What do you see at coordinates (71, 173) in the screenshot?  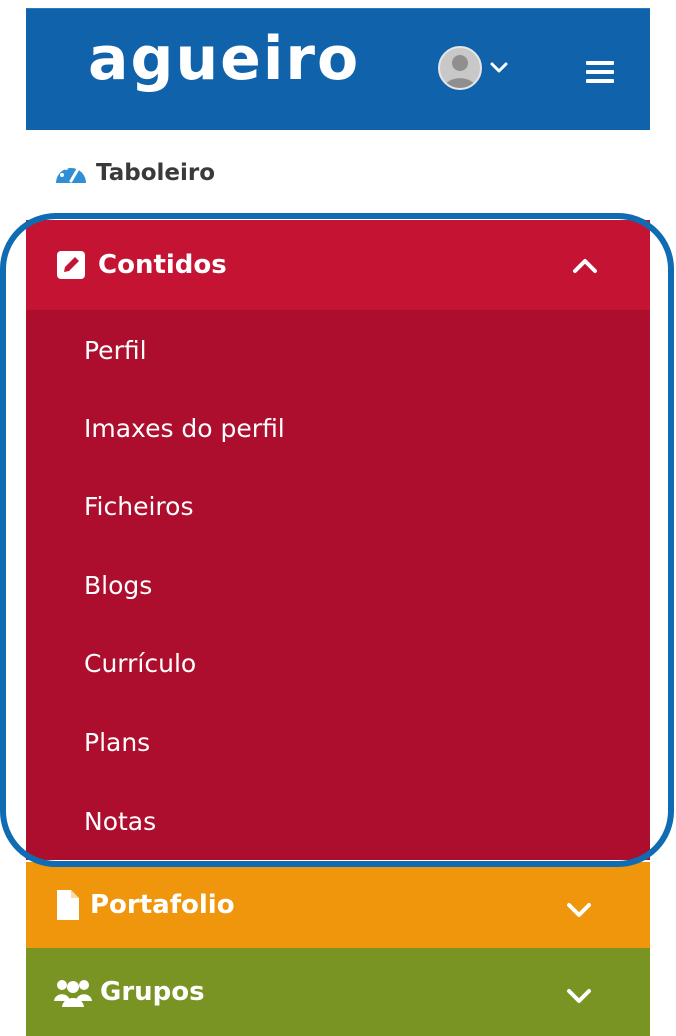 I see `dashboard-gauge-icon` at bounding box center [71, 173].